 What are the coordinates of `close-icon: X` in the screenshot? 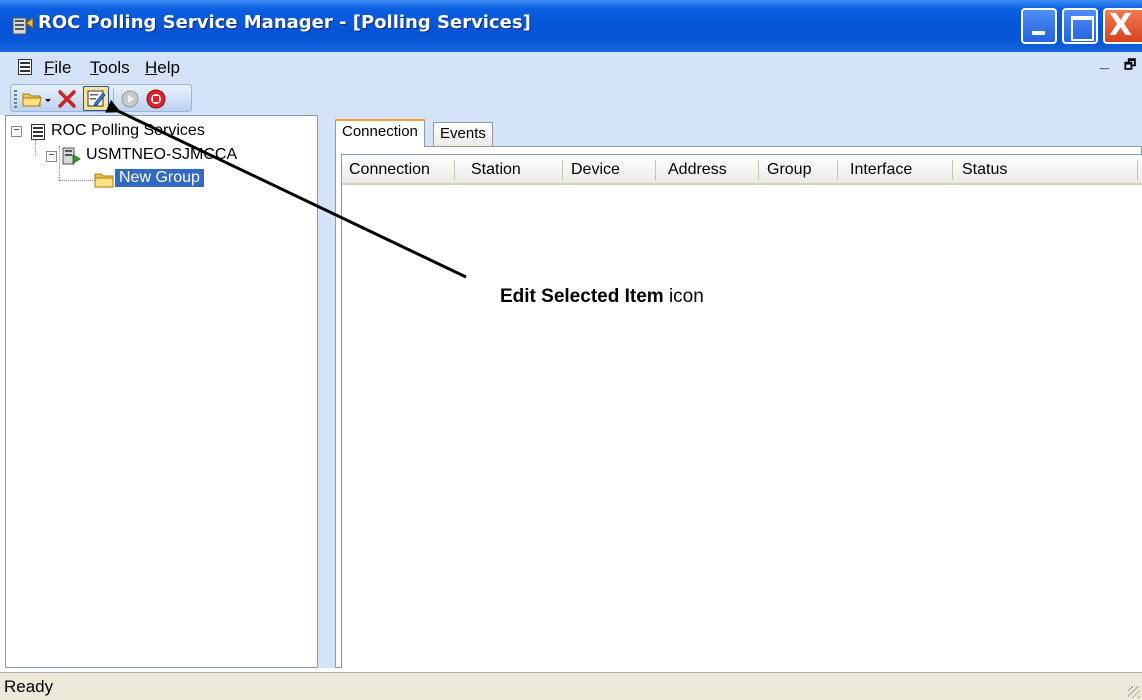 It's located at (1121, 25).